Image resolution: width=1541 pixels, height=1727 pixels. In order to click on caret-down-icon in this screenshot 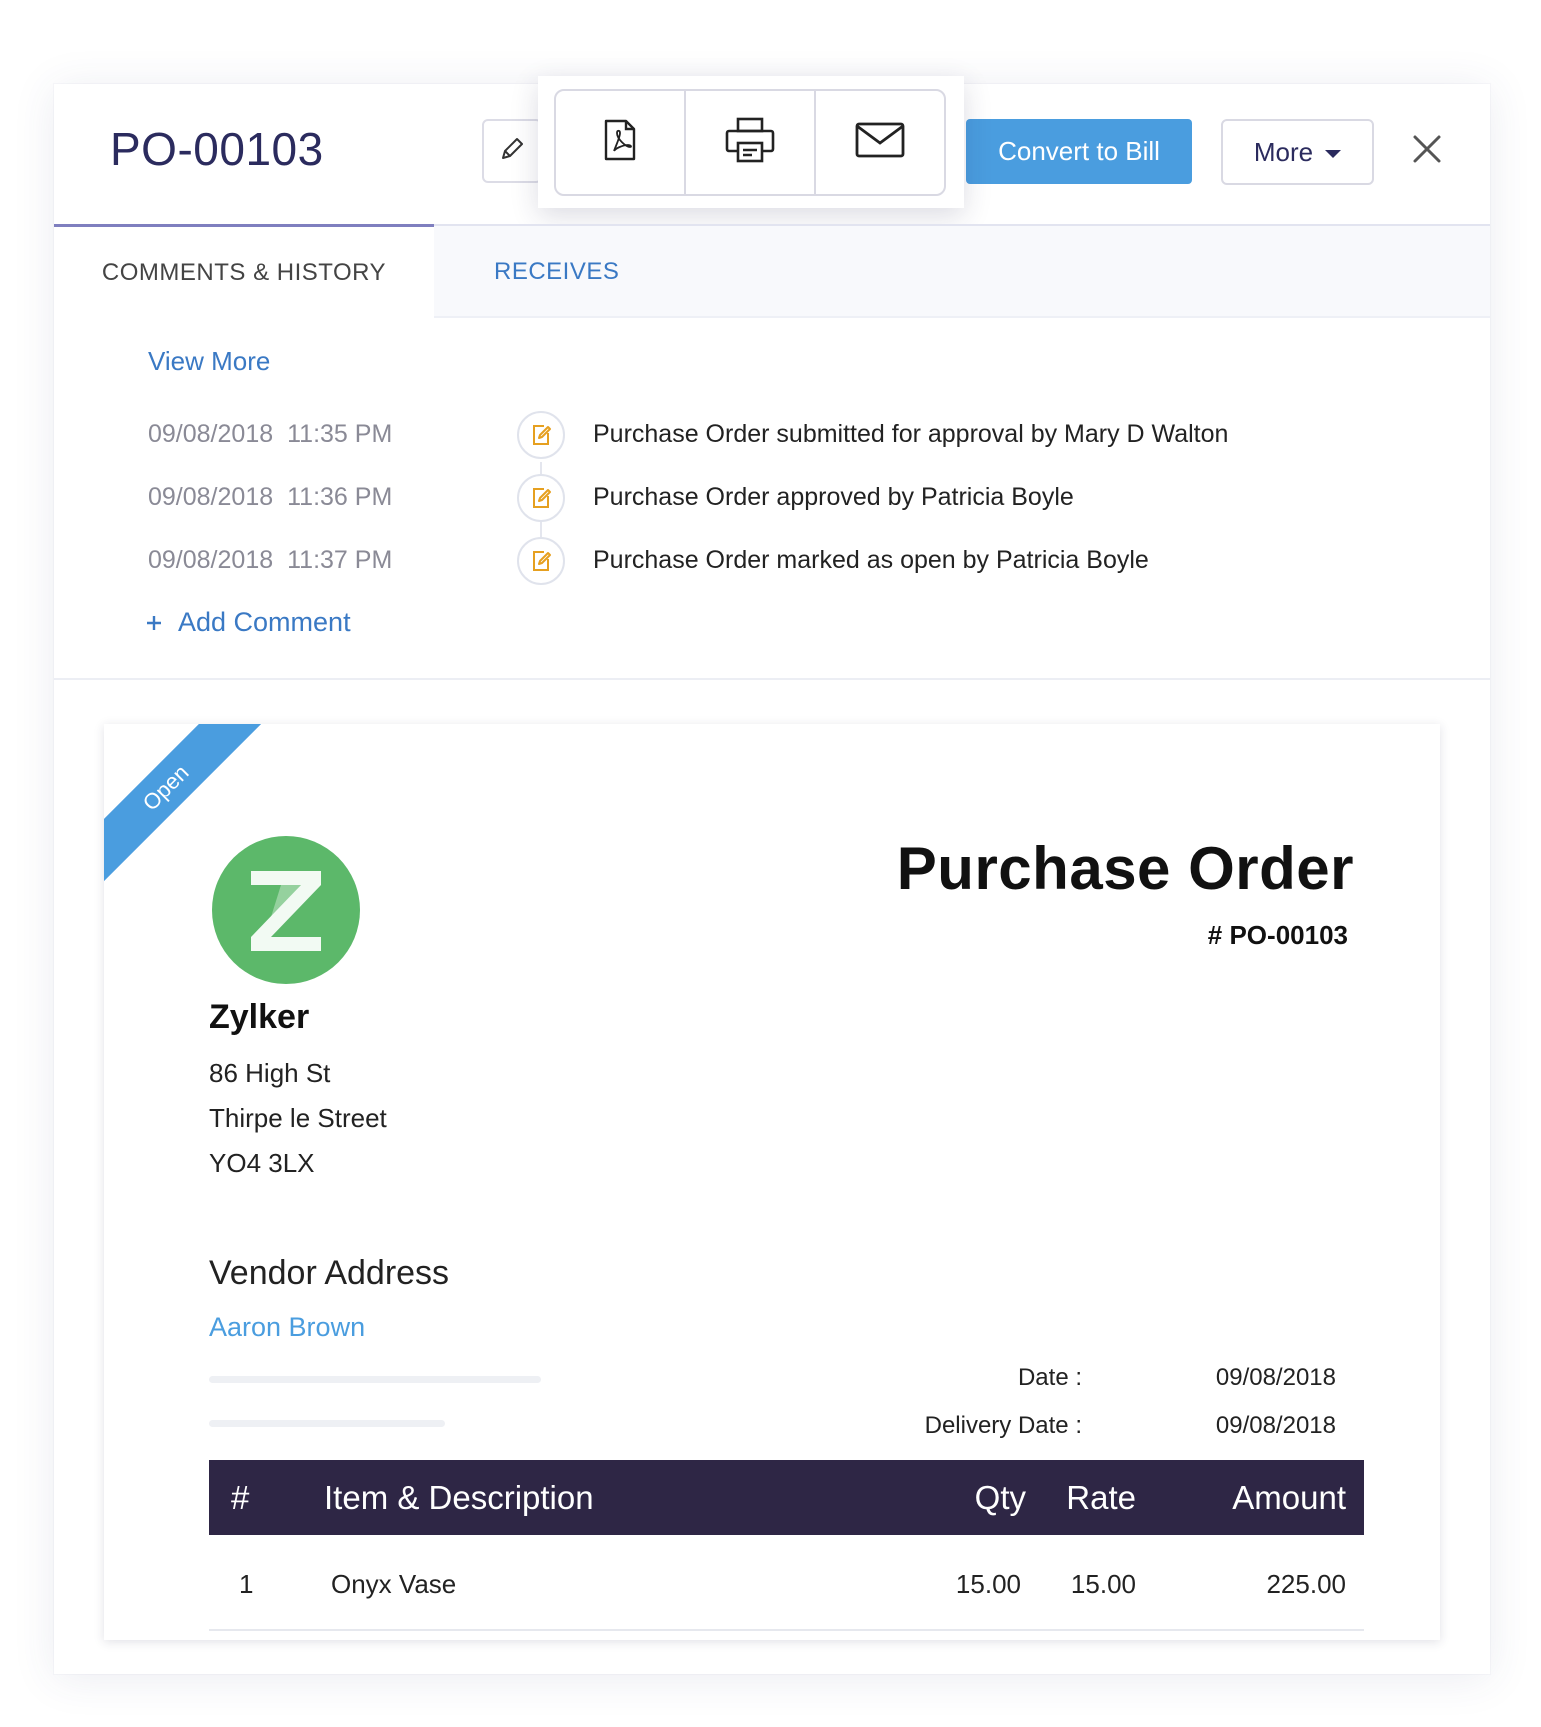, I will do `click(1333, 154)`.